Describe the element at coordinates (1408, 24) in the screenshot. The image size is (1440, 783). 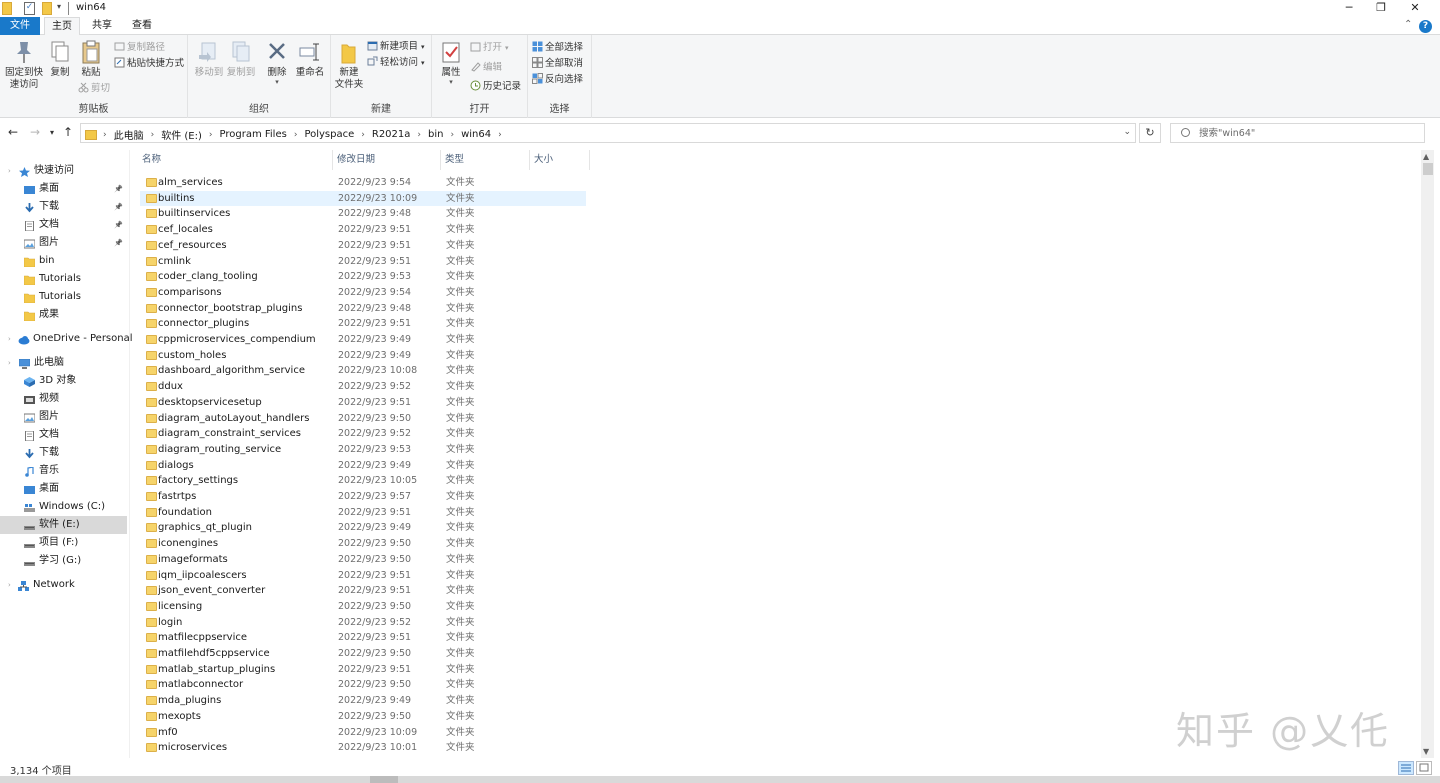
I see `collapse-ribbon-icon: ⌃` at that location.